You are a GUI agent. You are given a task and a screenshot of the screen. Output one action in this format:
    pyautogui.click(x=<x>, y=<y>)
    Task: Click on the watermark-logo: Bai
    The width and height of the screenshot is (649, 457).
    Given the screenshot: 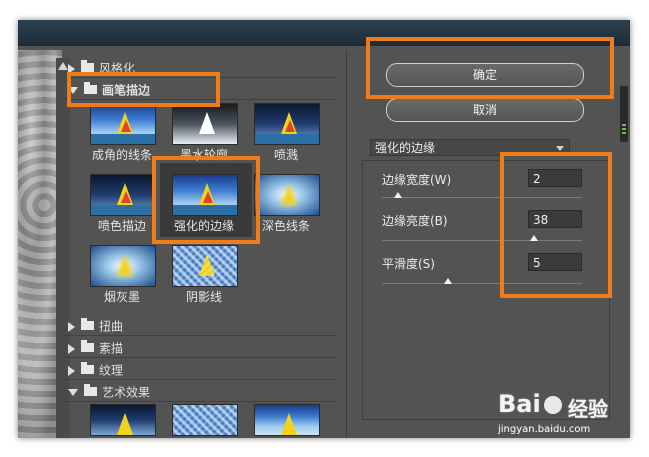 What is the action you would take?
    pyautogui.click(x=519, y=404)
    